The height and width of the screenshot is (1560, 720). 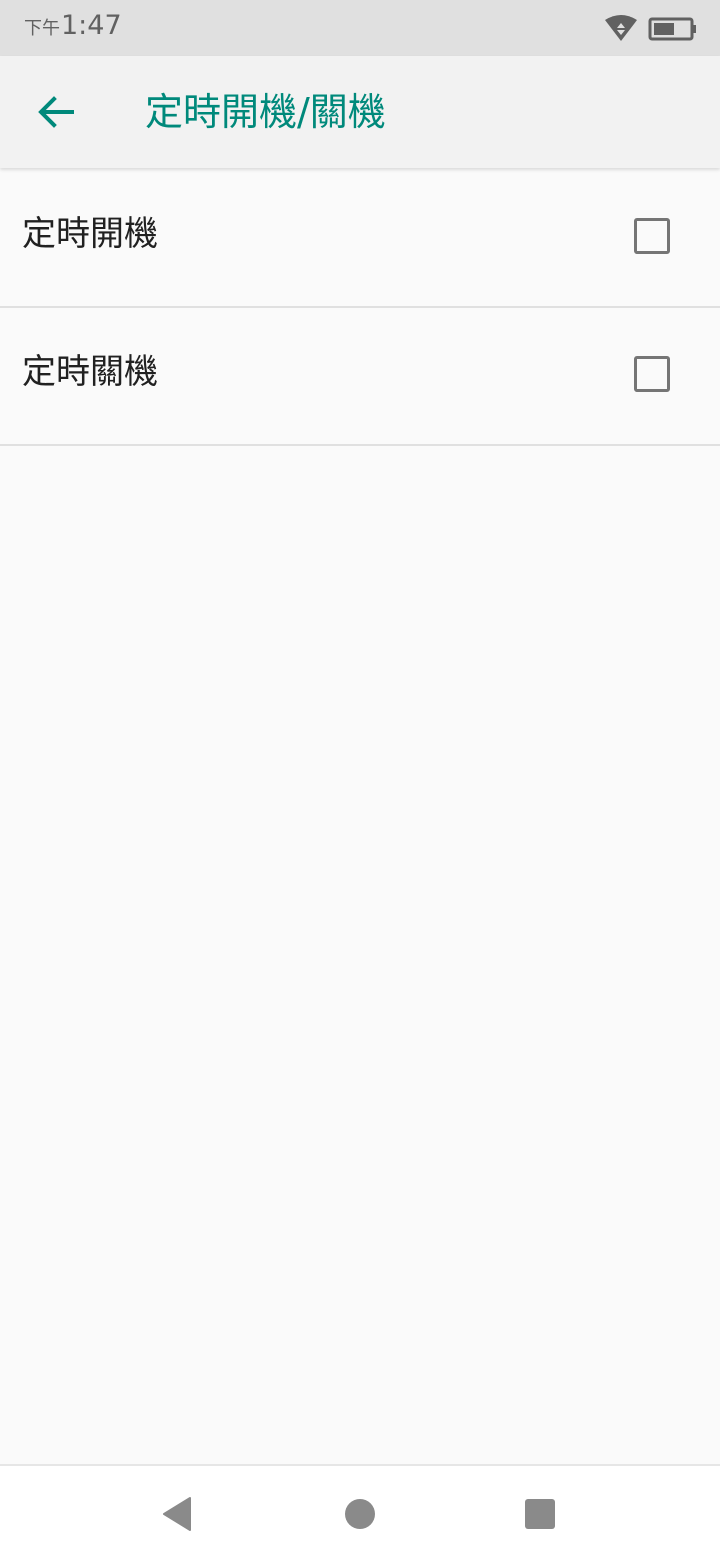 I want to click on nav-recents-button, so click(x=540, y=1514).